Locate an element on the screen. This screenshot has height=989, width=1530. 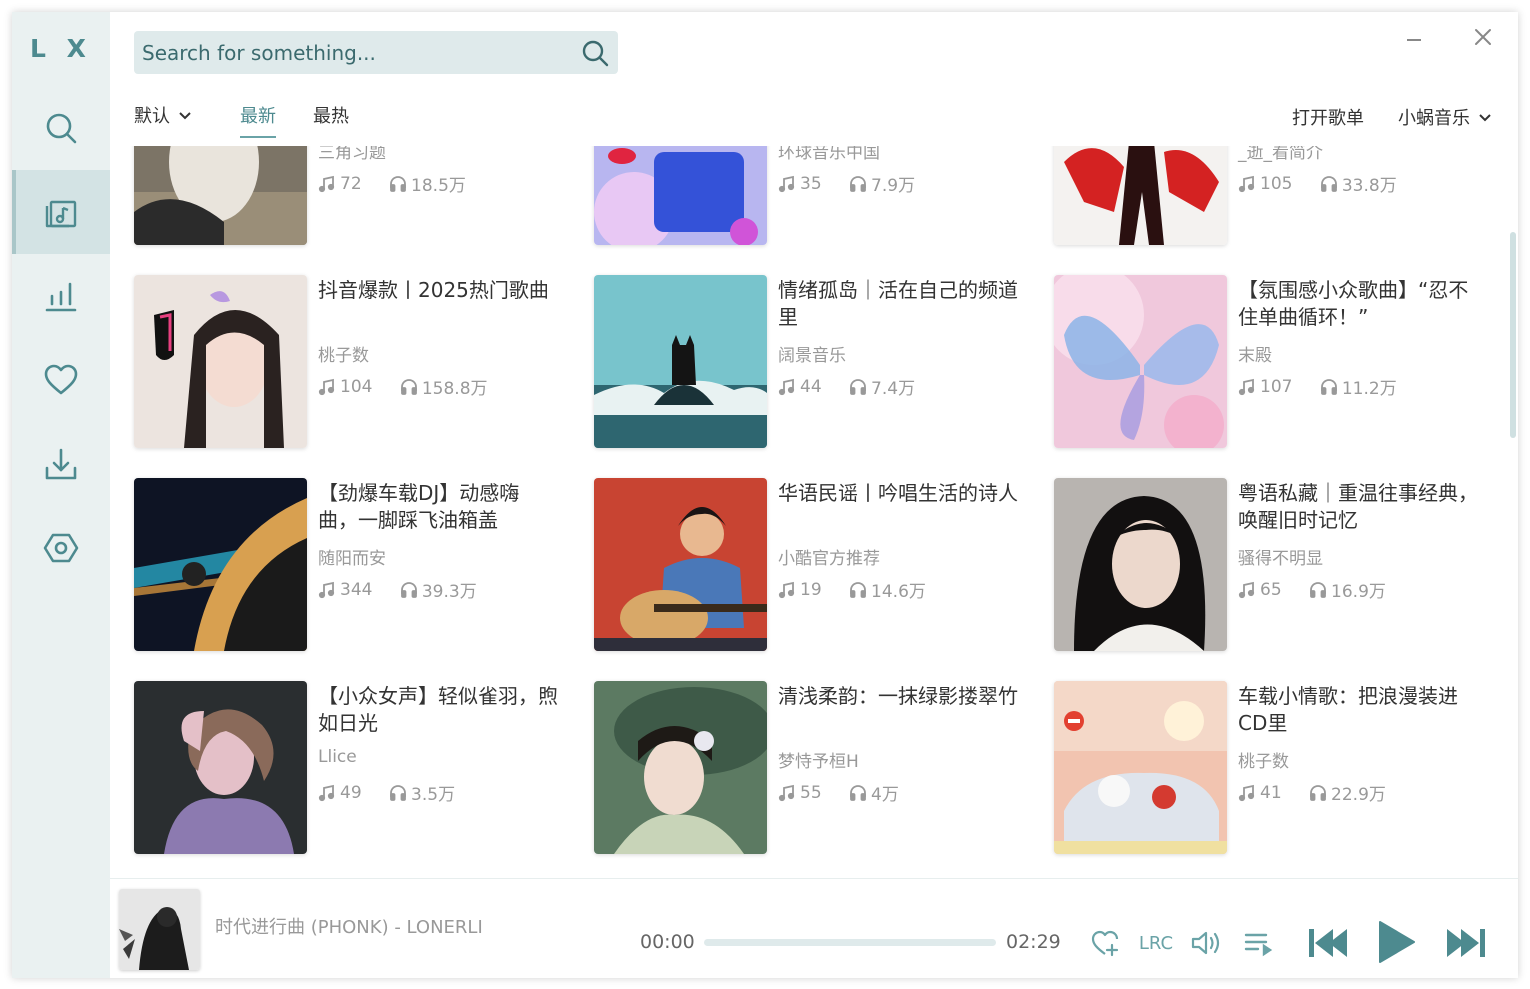
playlist-stats: 44 7.4万 is located at coordinates (857, 387).